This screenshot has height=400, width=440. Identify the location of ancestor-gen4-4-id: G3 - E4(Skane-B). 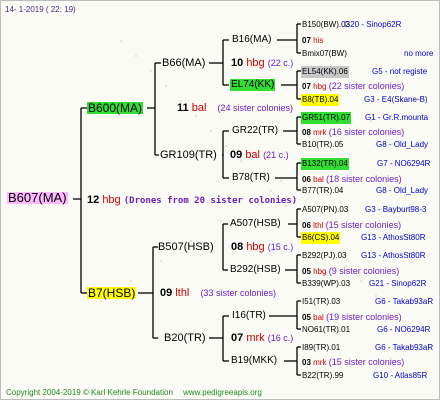
(396, 99).